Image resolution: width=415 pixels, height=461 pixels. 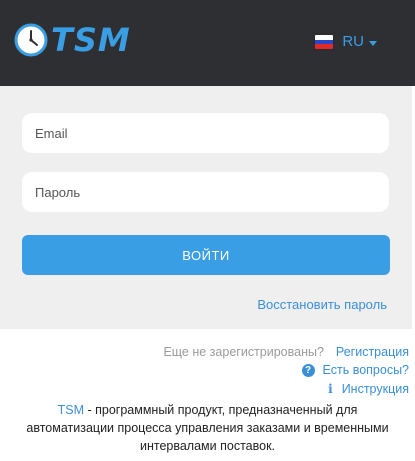 I want to click on language-selector: RU, so click(x=346, y=42).